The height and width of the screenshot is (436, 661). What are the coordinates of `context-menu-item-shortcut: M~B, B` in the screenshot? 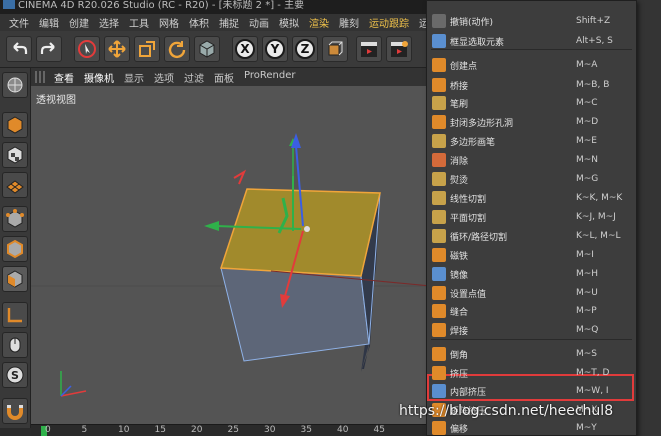 It's located at (593, 85).